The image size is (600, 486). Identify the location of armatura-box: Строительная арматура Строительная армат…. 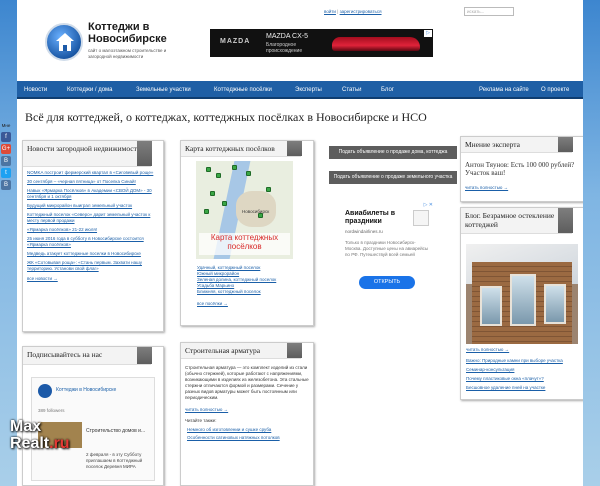
(247, 414).